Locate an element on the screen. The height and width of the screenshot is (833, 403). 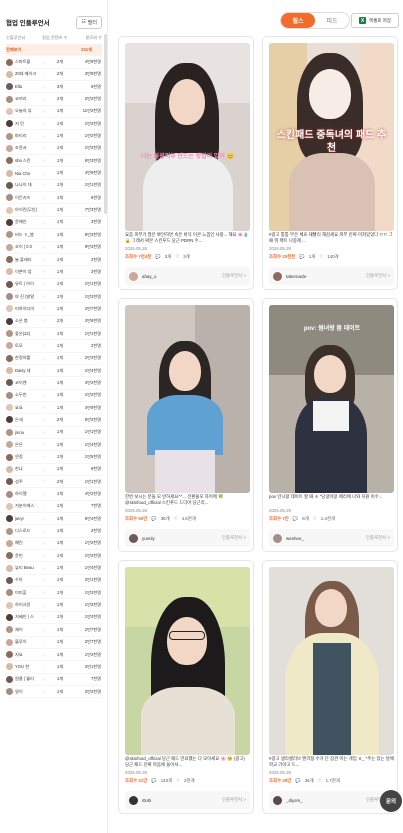
username: ahay_u is located at coordinates (149, 276).